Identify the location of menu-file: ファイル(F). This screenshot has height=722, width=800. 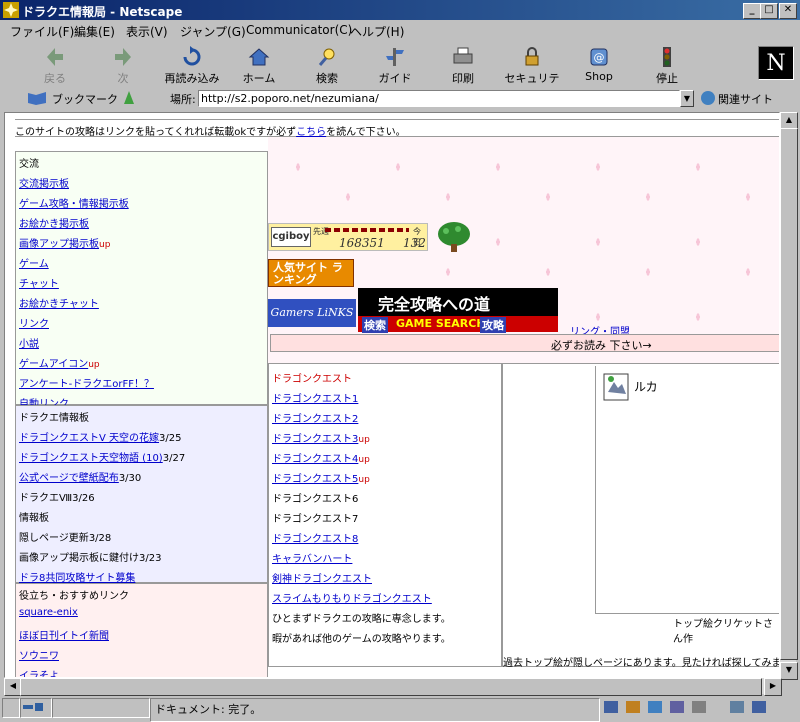
(42, 31).